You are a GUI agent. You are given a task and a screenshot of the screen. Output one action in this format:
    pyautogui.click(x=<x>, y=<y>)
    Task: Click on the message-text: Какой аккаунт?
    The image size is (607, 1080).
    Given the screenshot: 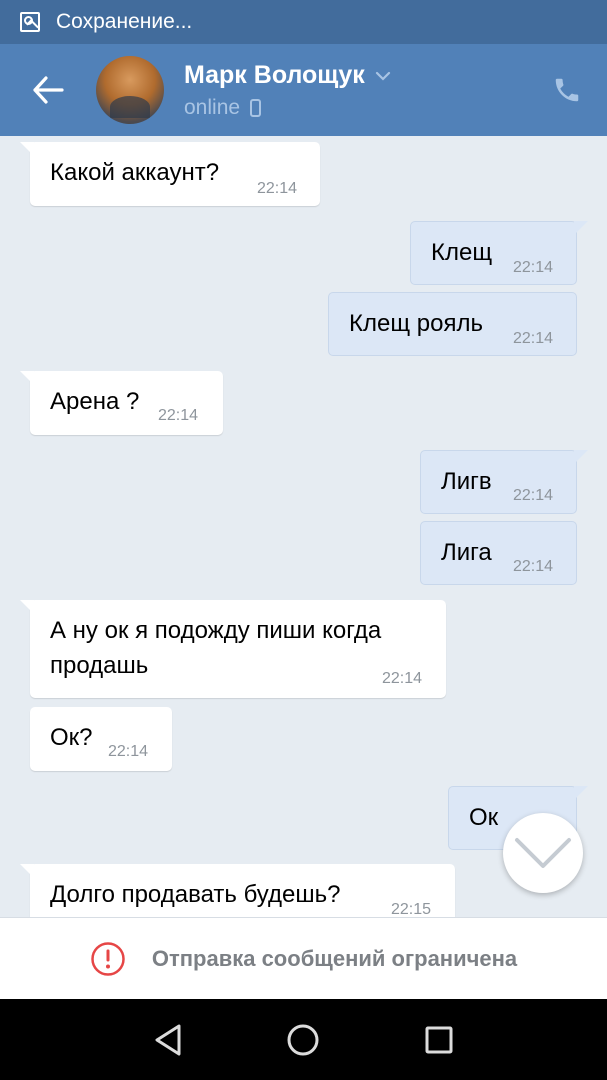 What is the action you would take?
    pyautogui.click(x=135, y=172)
    